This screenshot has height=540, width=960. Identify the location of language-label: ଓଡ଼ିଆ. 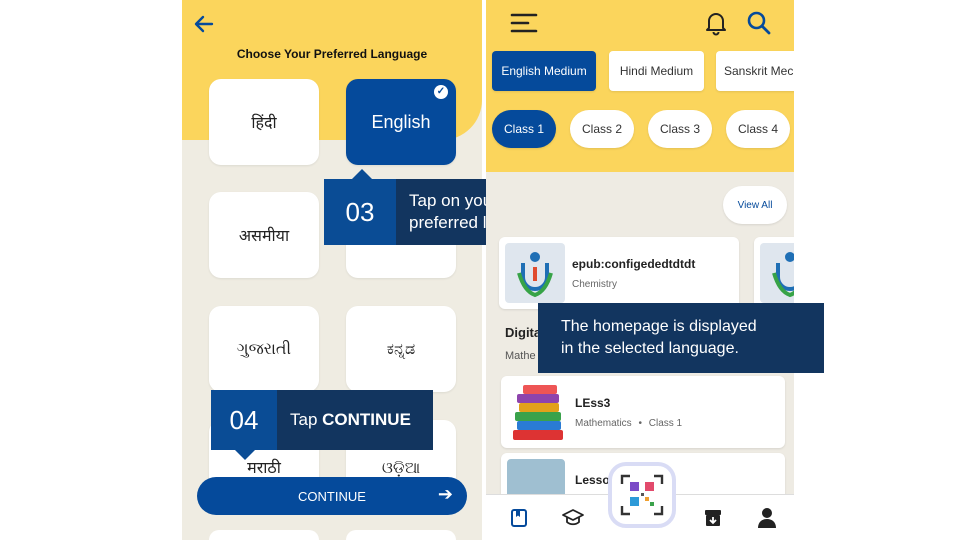
(401, 467).